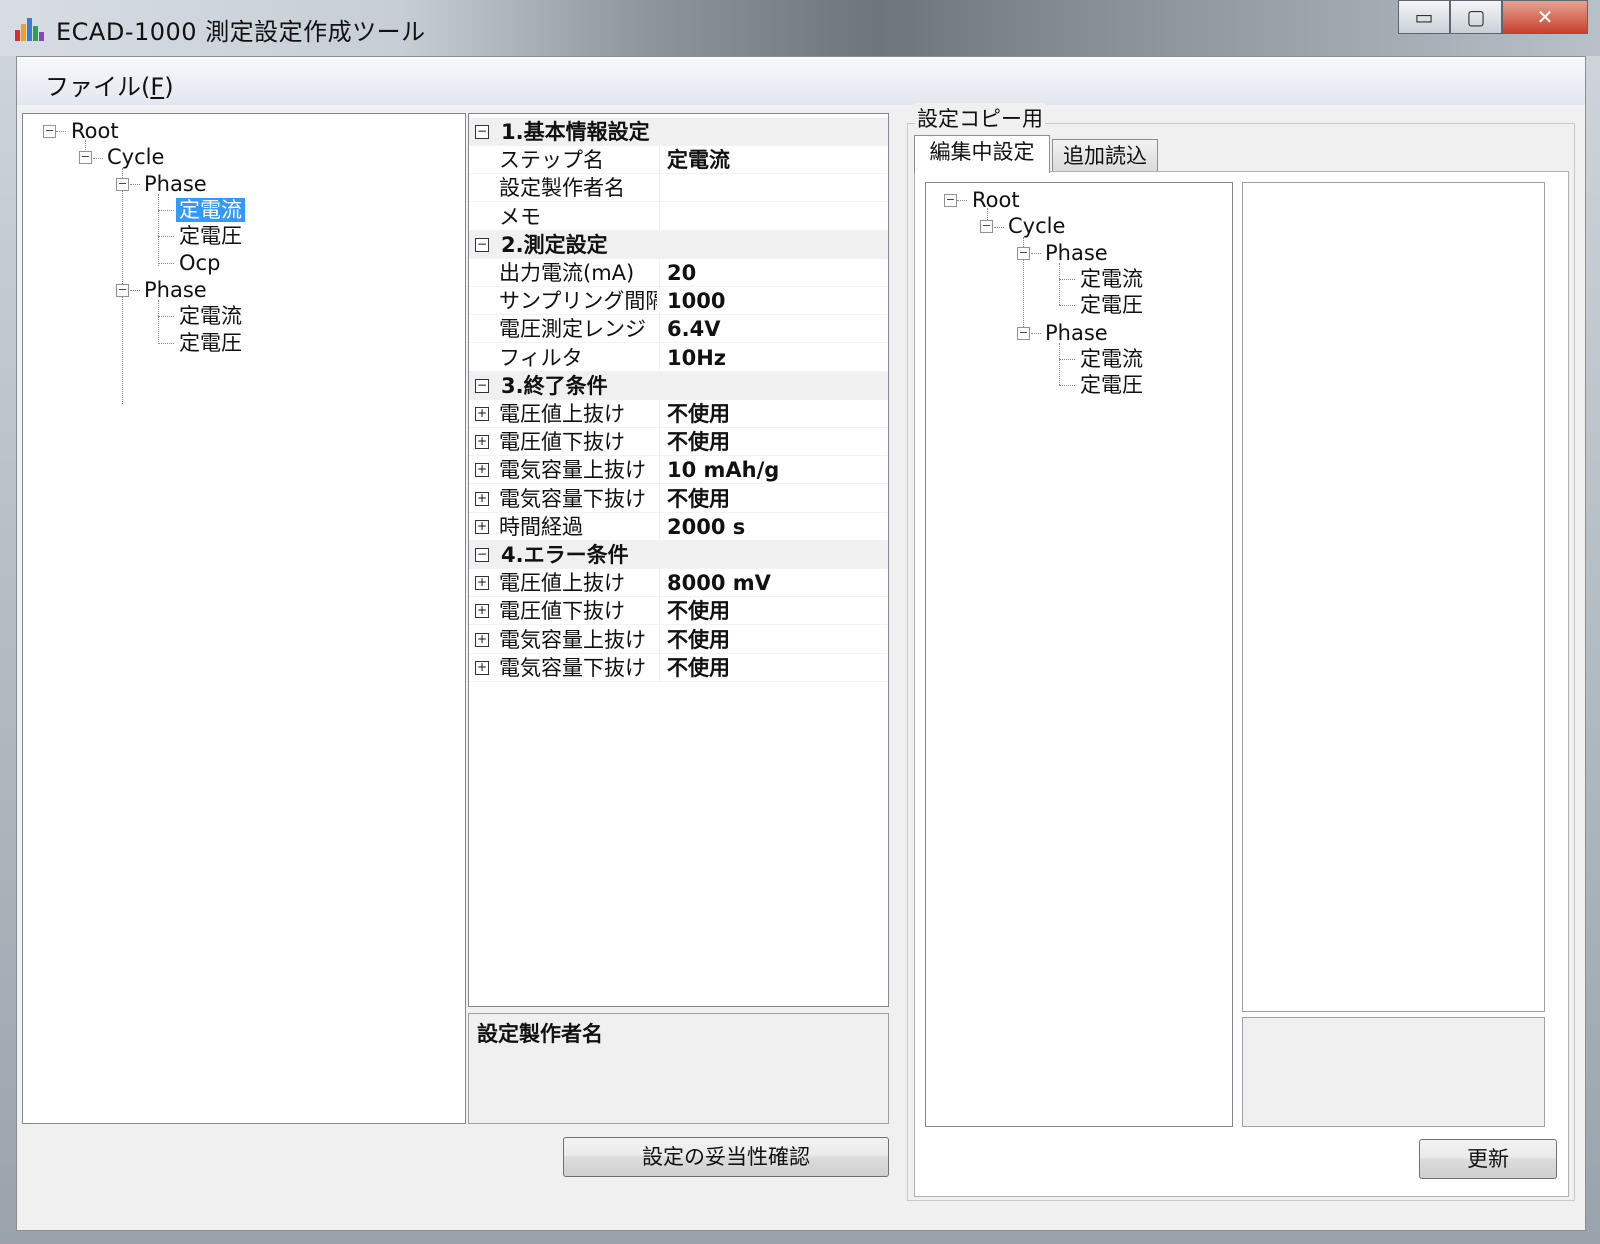  Describe the element at coordinates (719, 583) in the screenshot. I see `property-value: 8000 mV` at that location.